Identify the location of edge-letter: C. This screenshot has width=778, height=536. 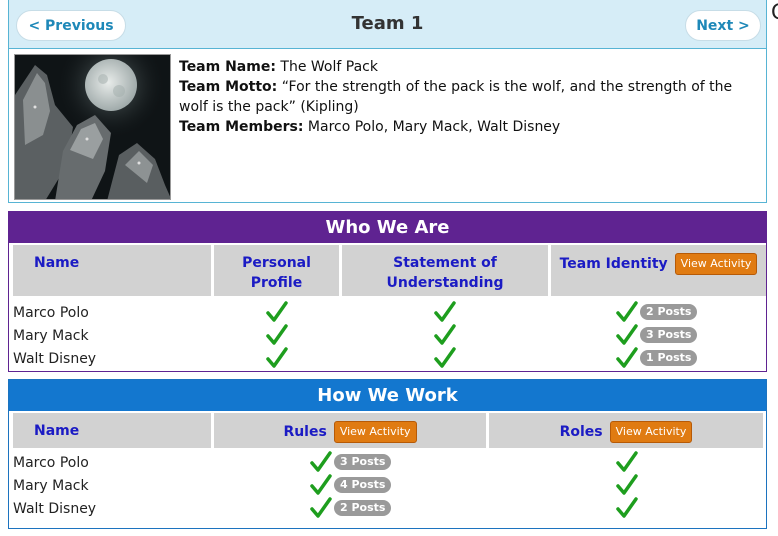
(774, 12).